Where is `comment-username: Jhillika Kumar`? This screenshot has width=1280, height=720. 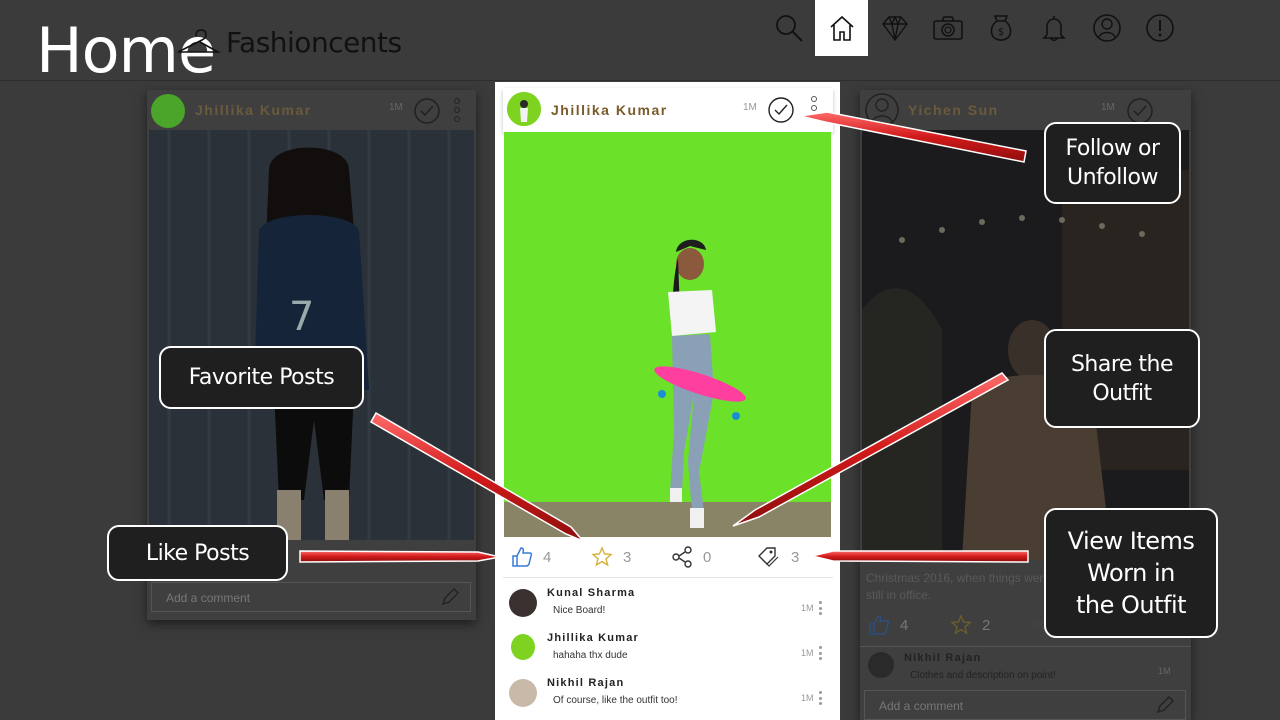 comment-username: Jhillika Kumar is located at coordinates (593, 638).